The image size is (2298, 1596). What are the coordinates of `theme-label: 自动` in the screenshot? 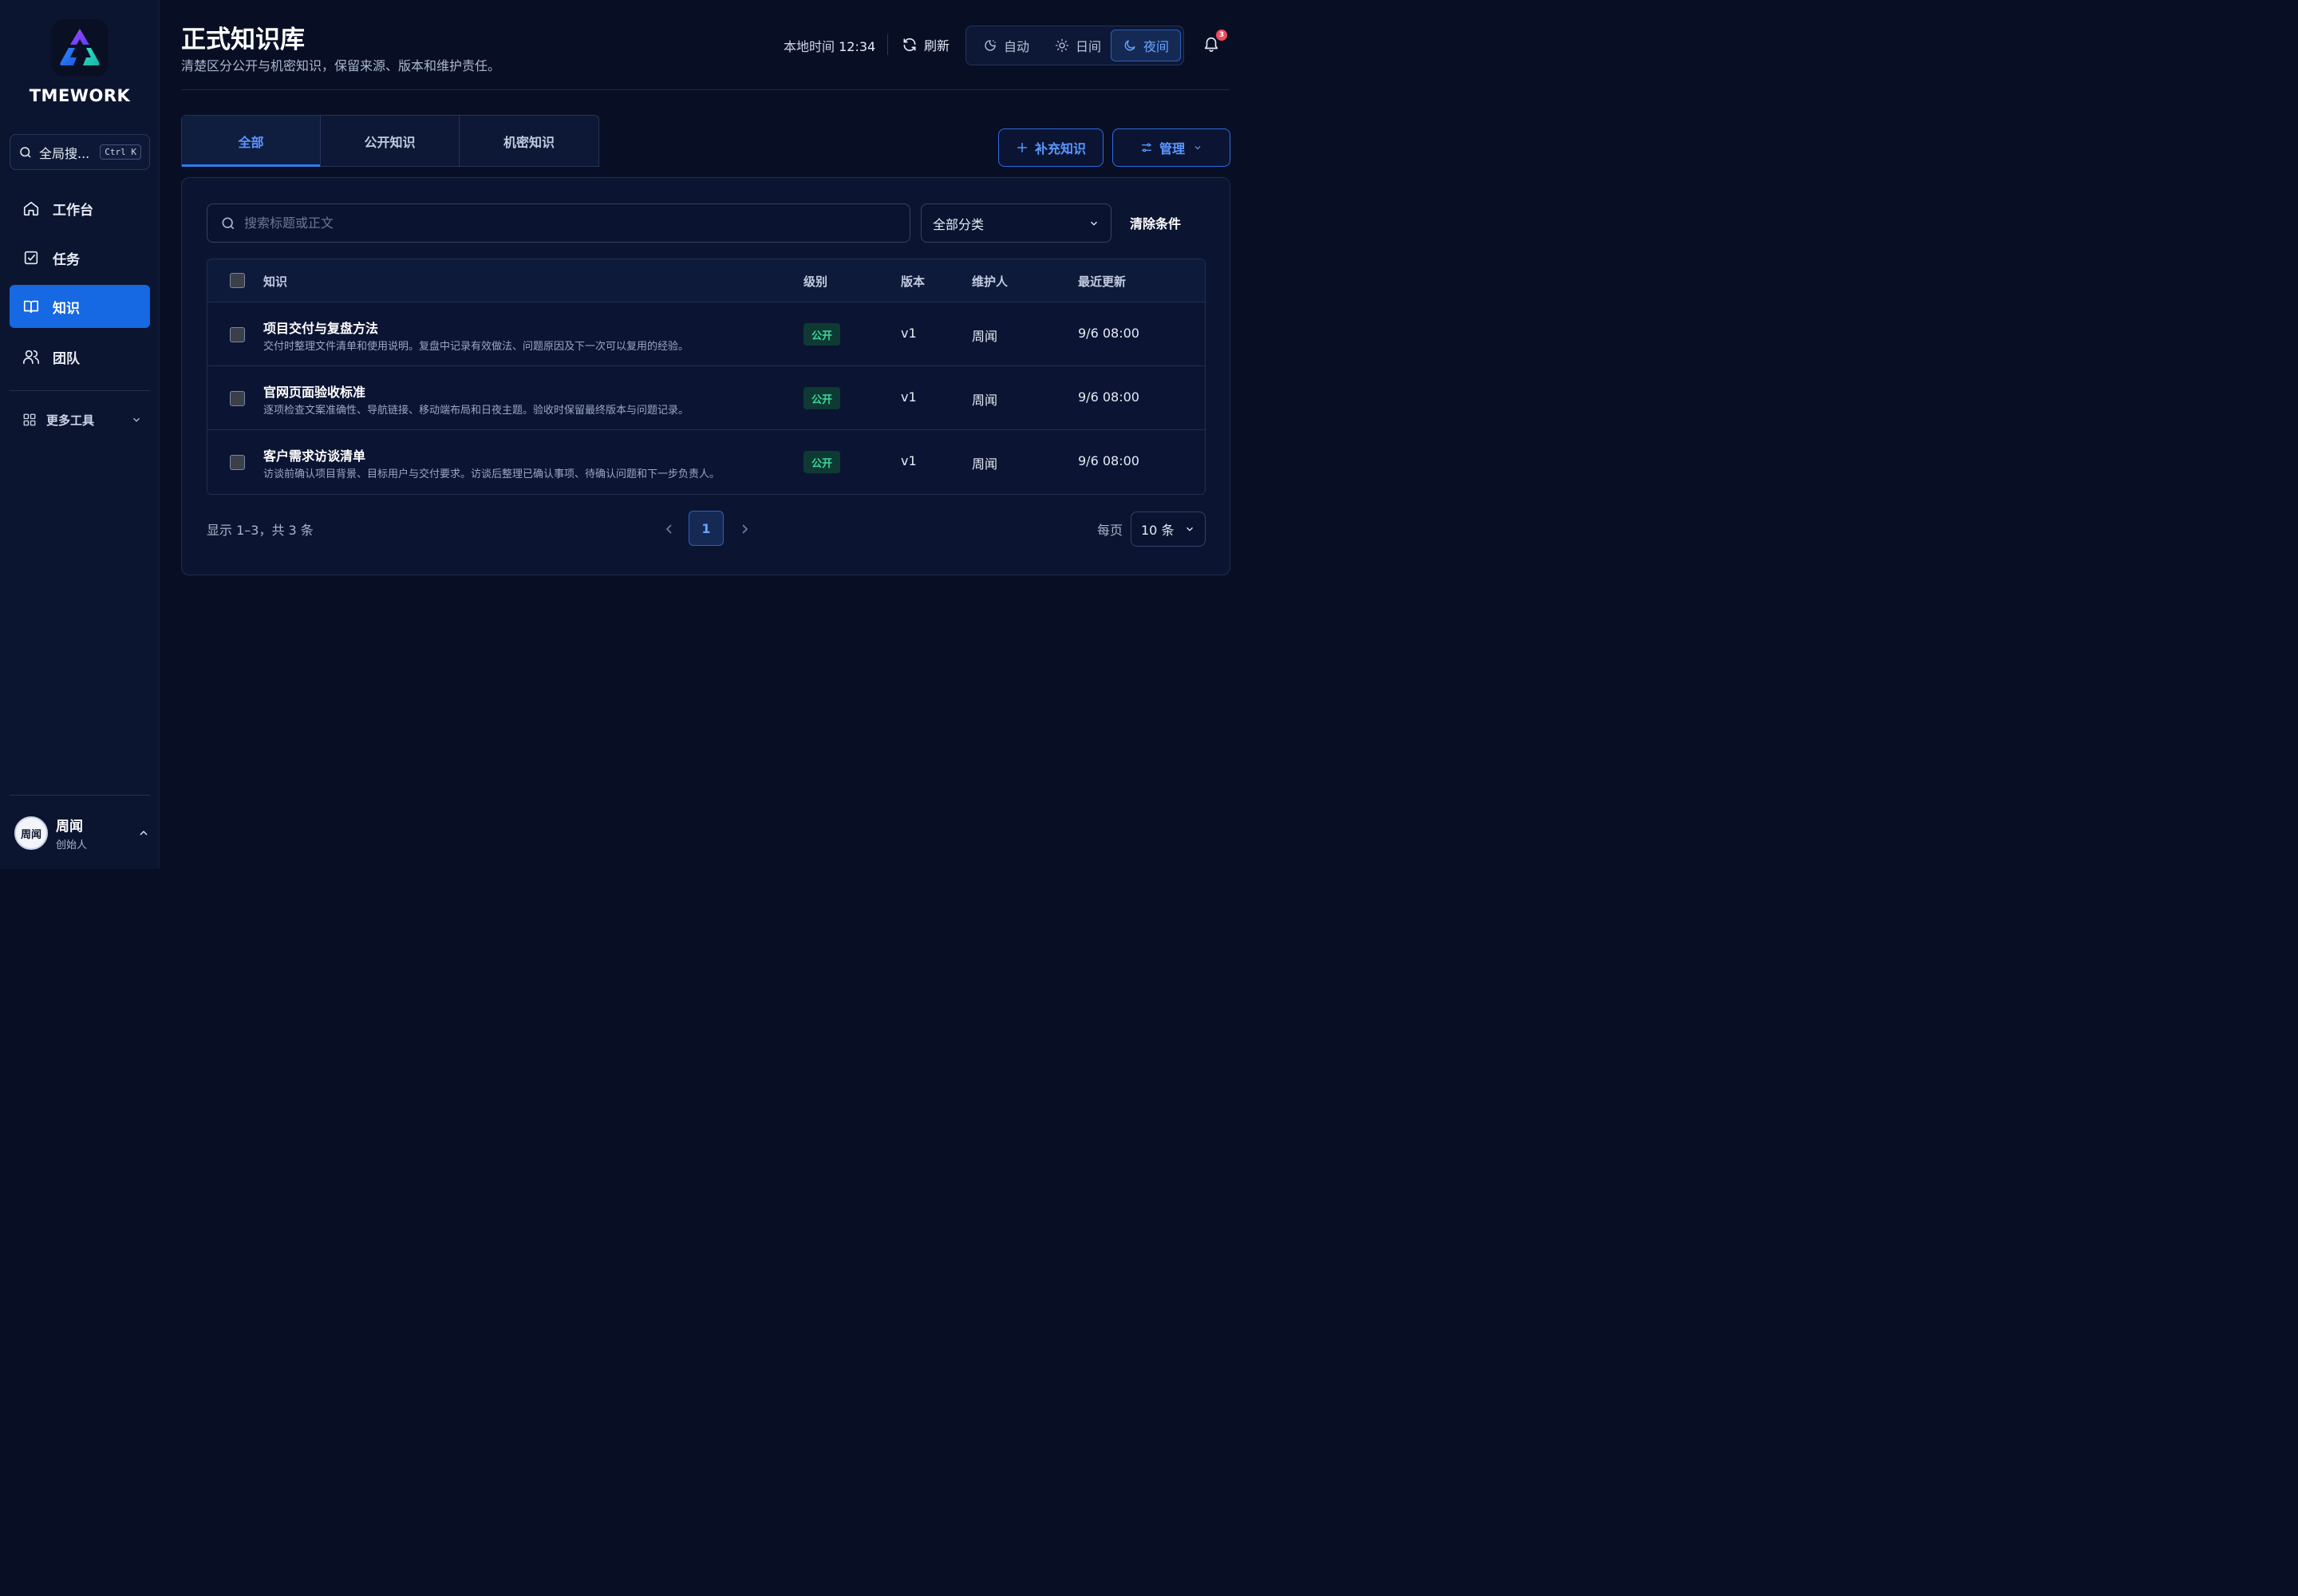 It's located at (1016, 46).